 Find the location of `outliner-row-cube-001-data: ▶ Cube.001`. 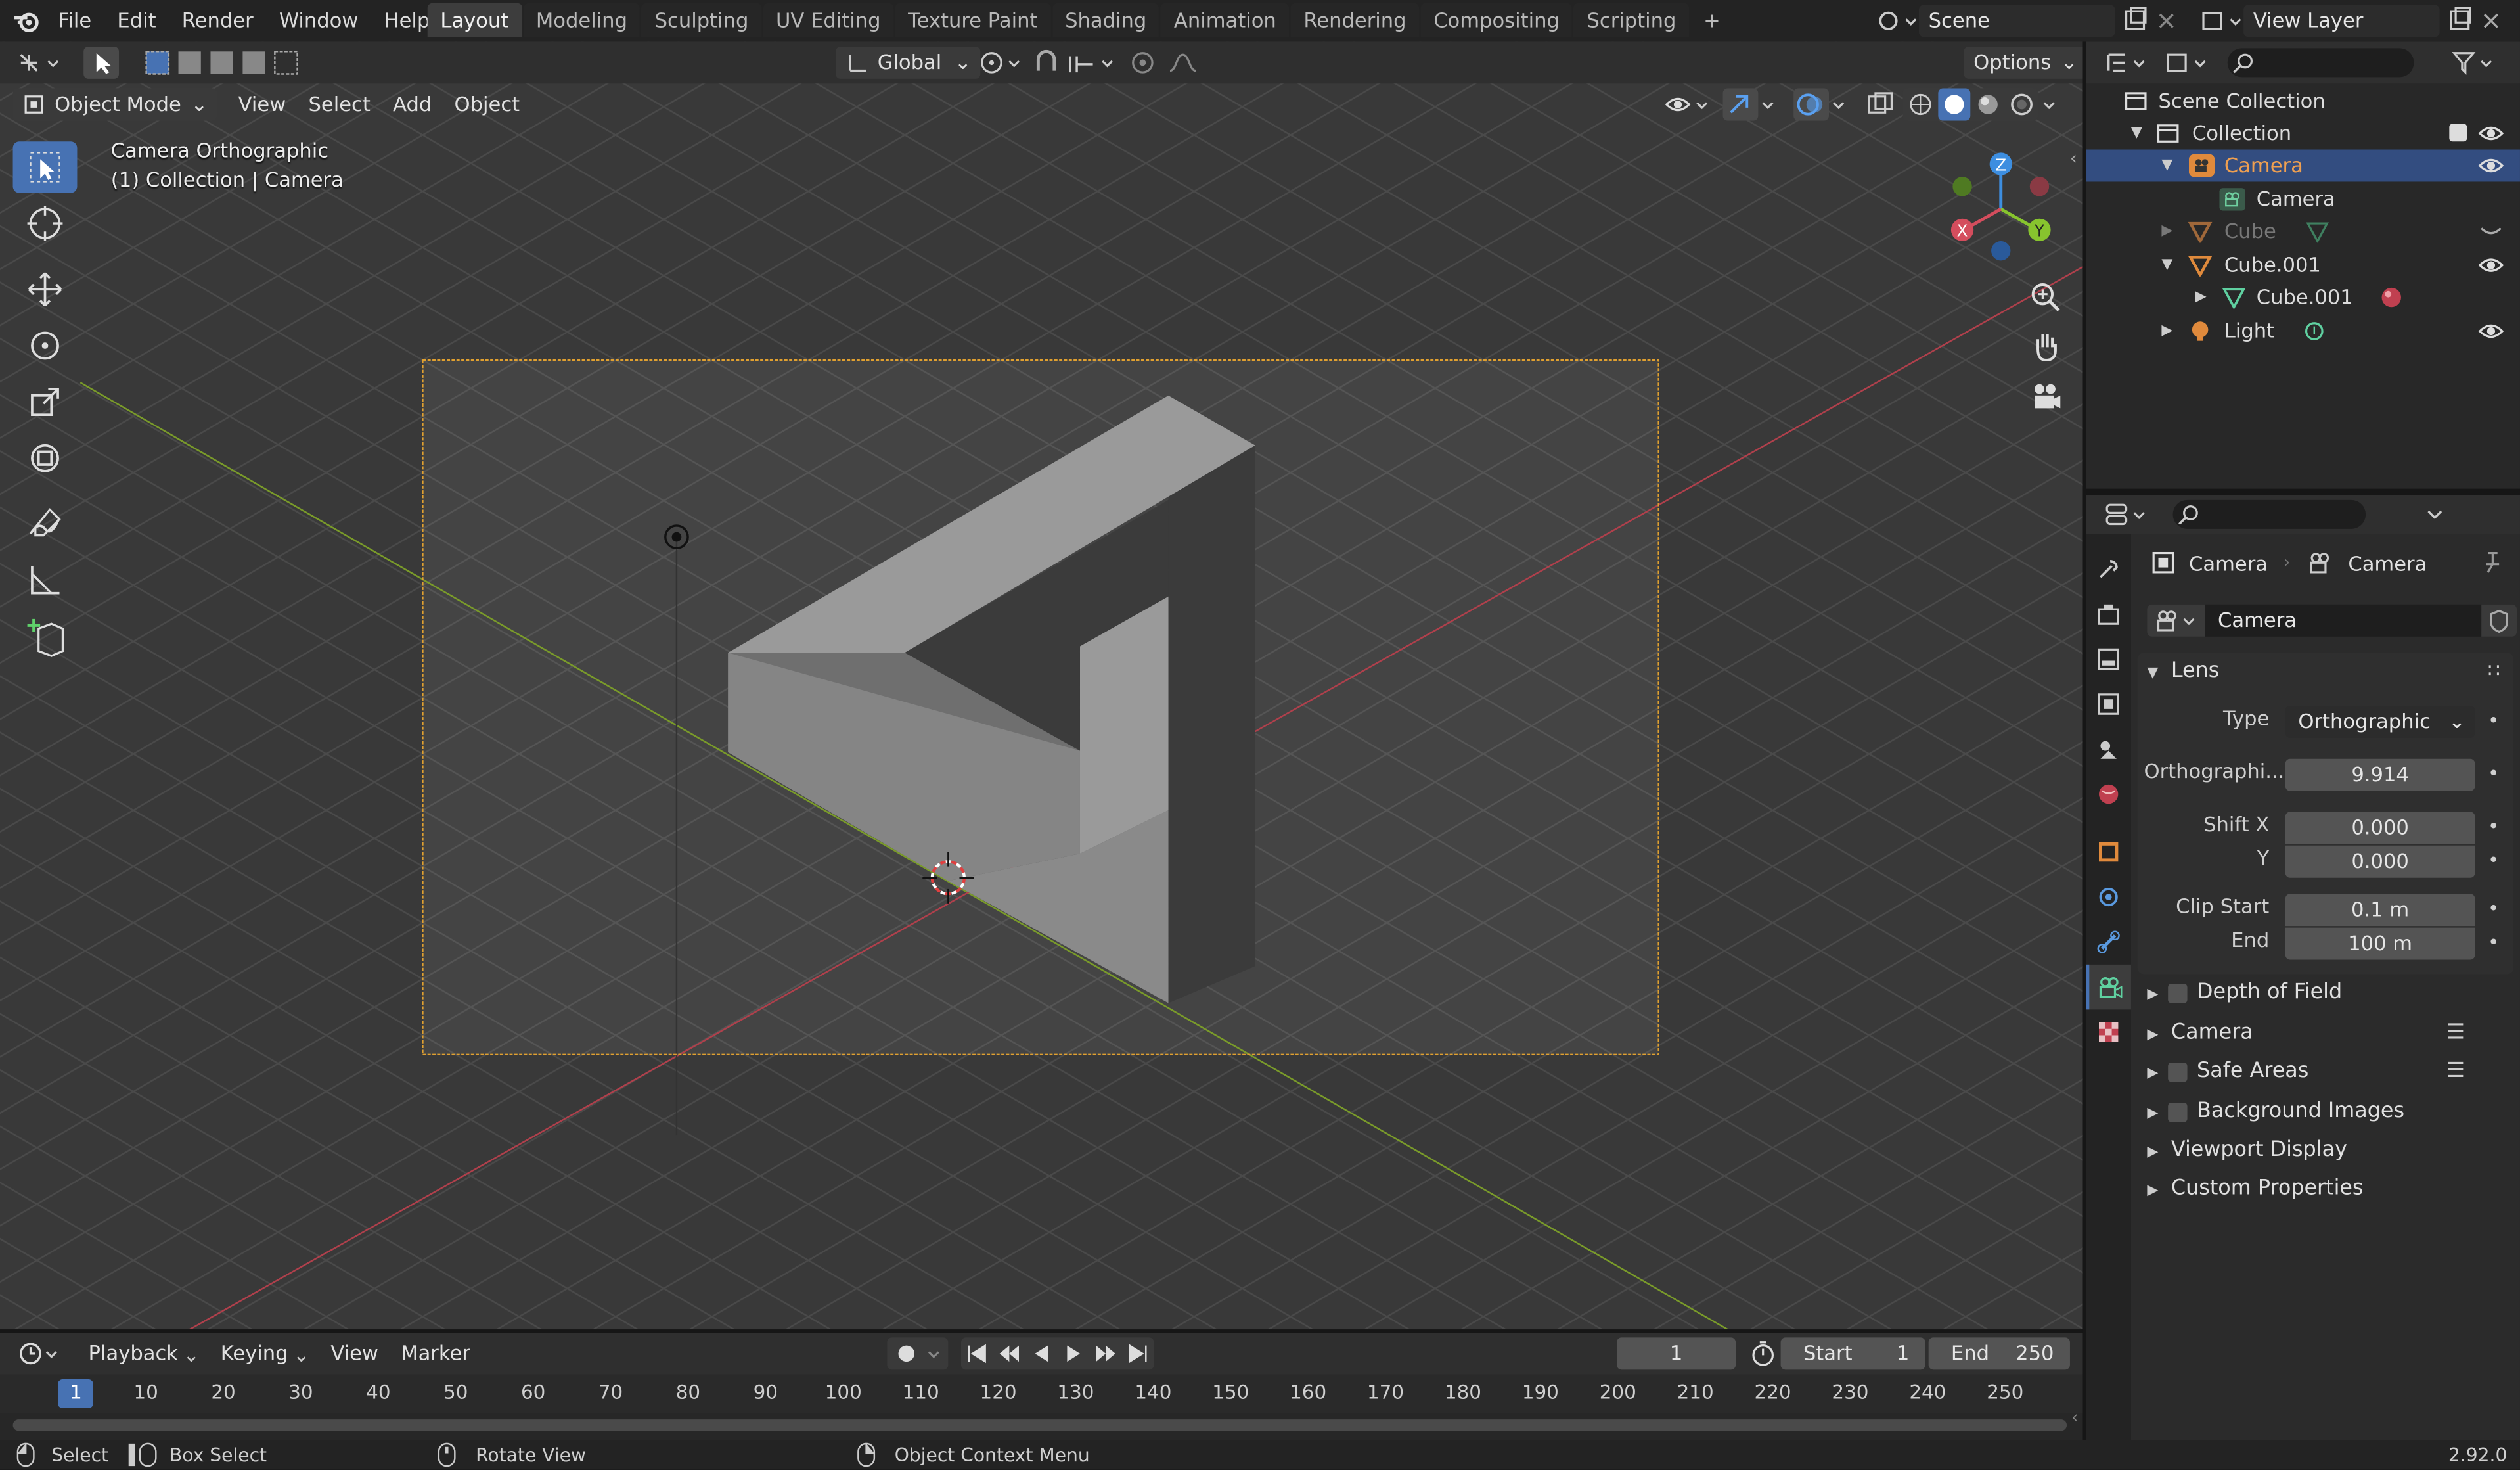

outliner-row-cube-001-data: ▶ Cube.001 is located at coordinates (2303, 297).